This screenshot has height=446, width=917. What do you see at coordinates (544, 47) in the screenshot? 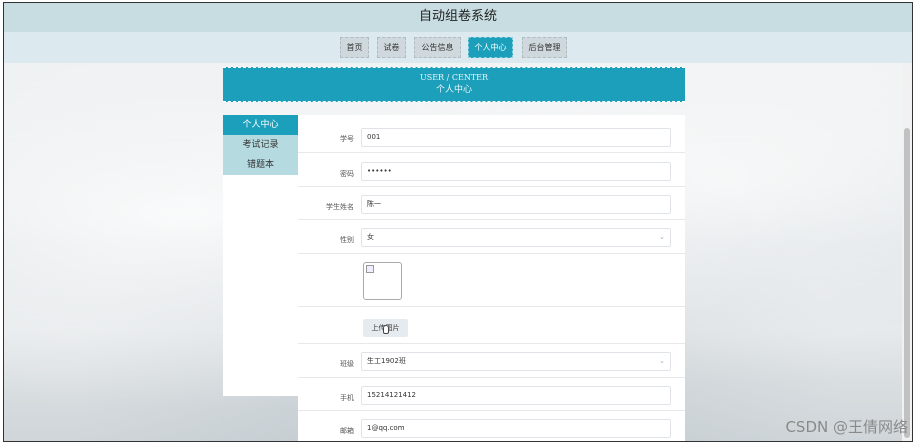
I see `nav-admin: 后台管理` at bounding box center [544, 47].